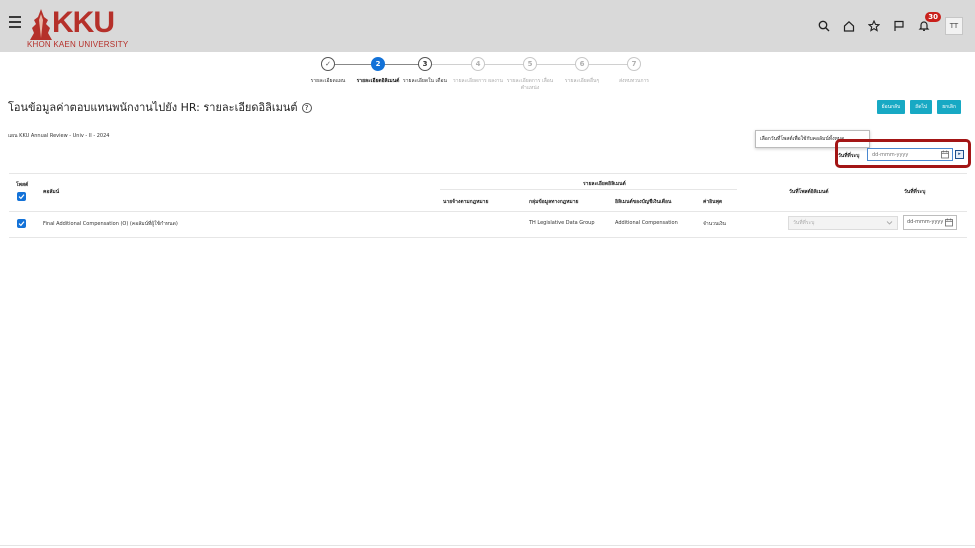 The width and height of the screenshot is (975, 548). What do you see at coordinates (915, 192) in the screenshot?
I see `header-specified-date: วันที่ที่ระบุ` at bounding box center [915, 192].